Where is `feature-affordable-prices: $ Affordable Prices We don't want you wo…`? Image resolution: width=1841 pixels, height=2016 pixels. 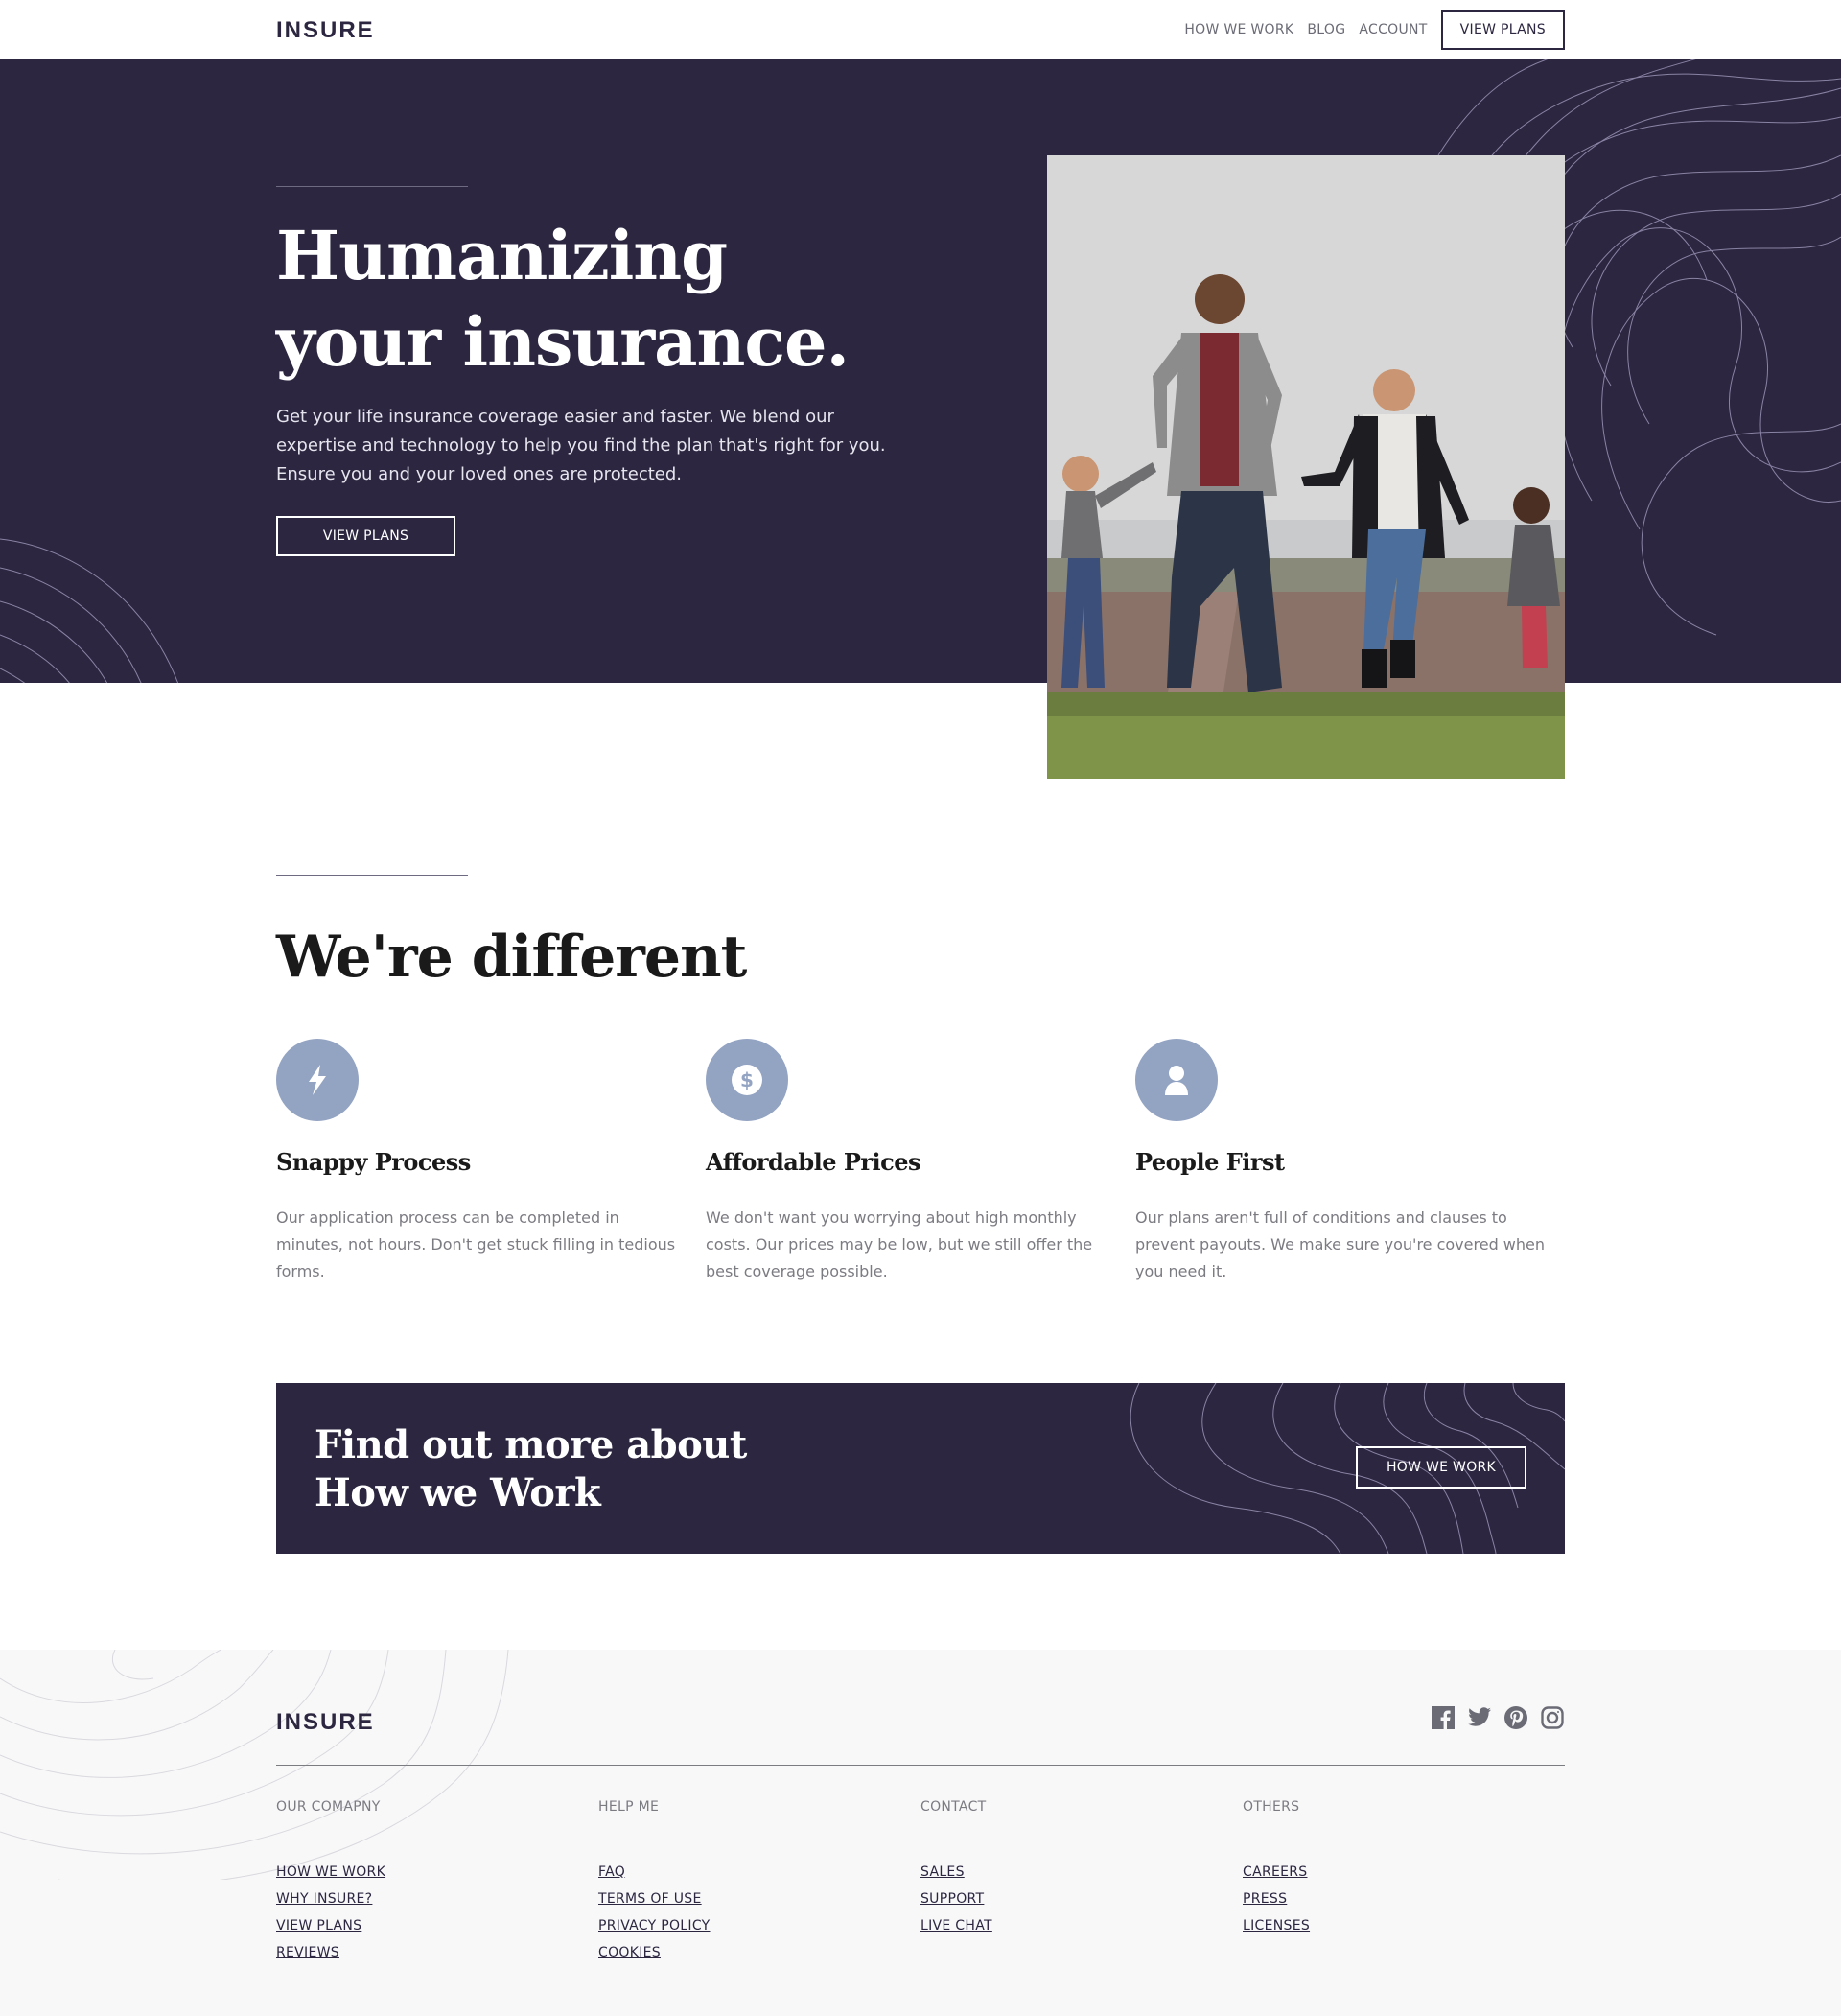 feature-affordable-prices: $ Affordable Prices We don't want you wo… is located at coordinates (920, 1162).